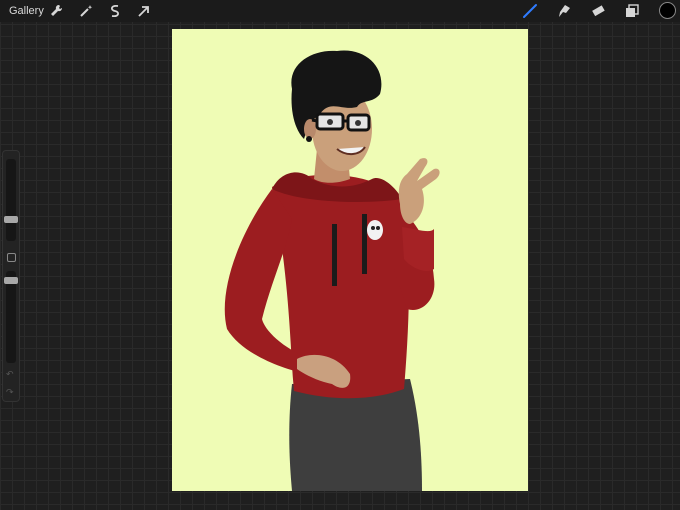 Image resolution: width=680 pixels, height=510 pixels. I want to click on smudge-icon, so click(564, 11).